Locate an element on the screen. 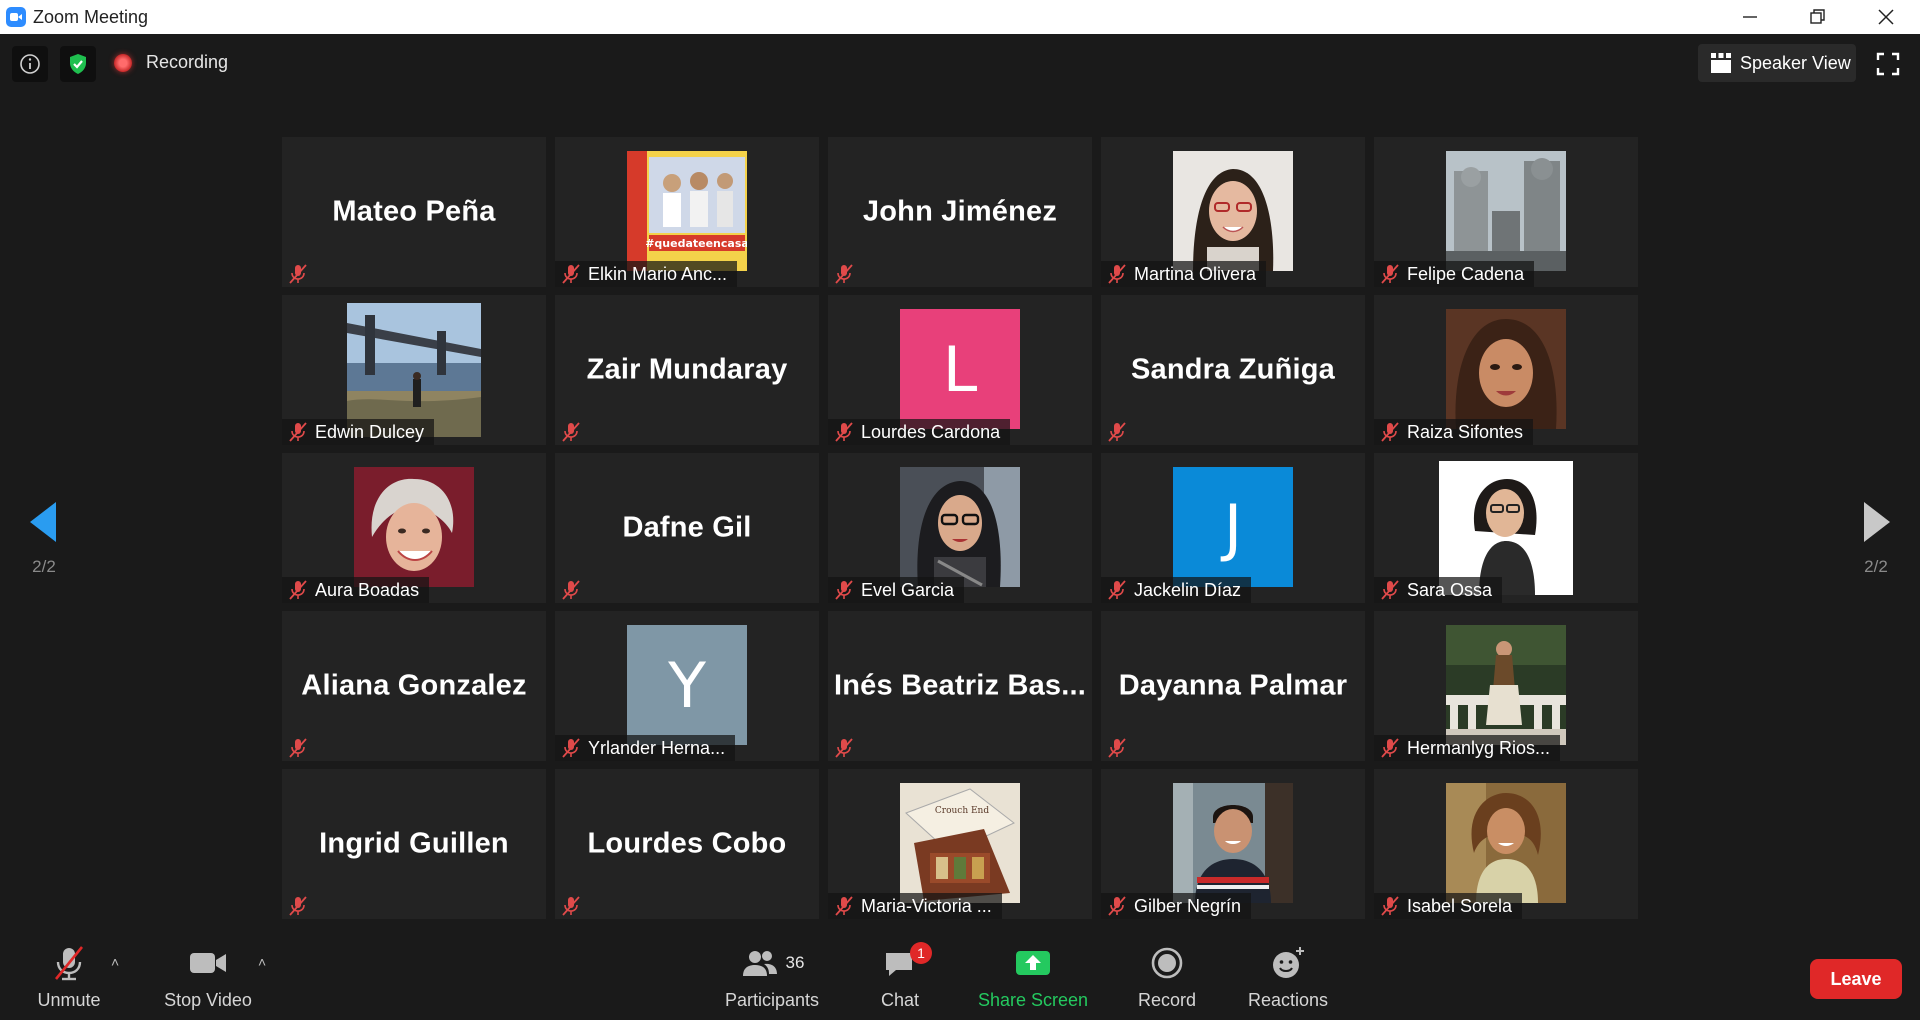 The height and width of the screenshot is (1020, 1920). security-button is located at coordinates (78, 64).